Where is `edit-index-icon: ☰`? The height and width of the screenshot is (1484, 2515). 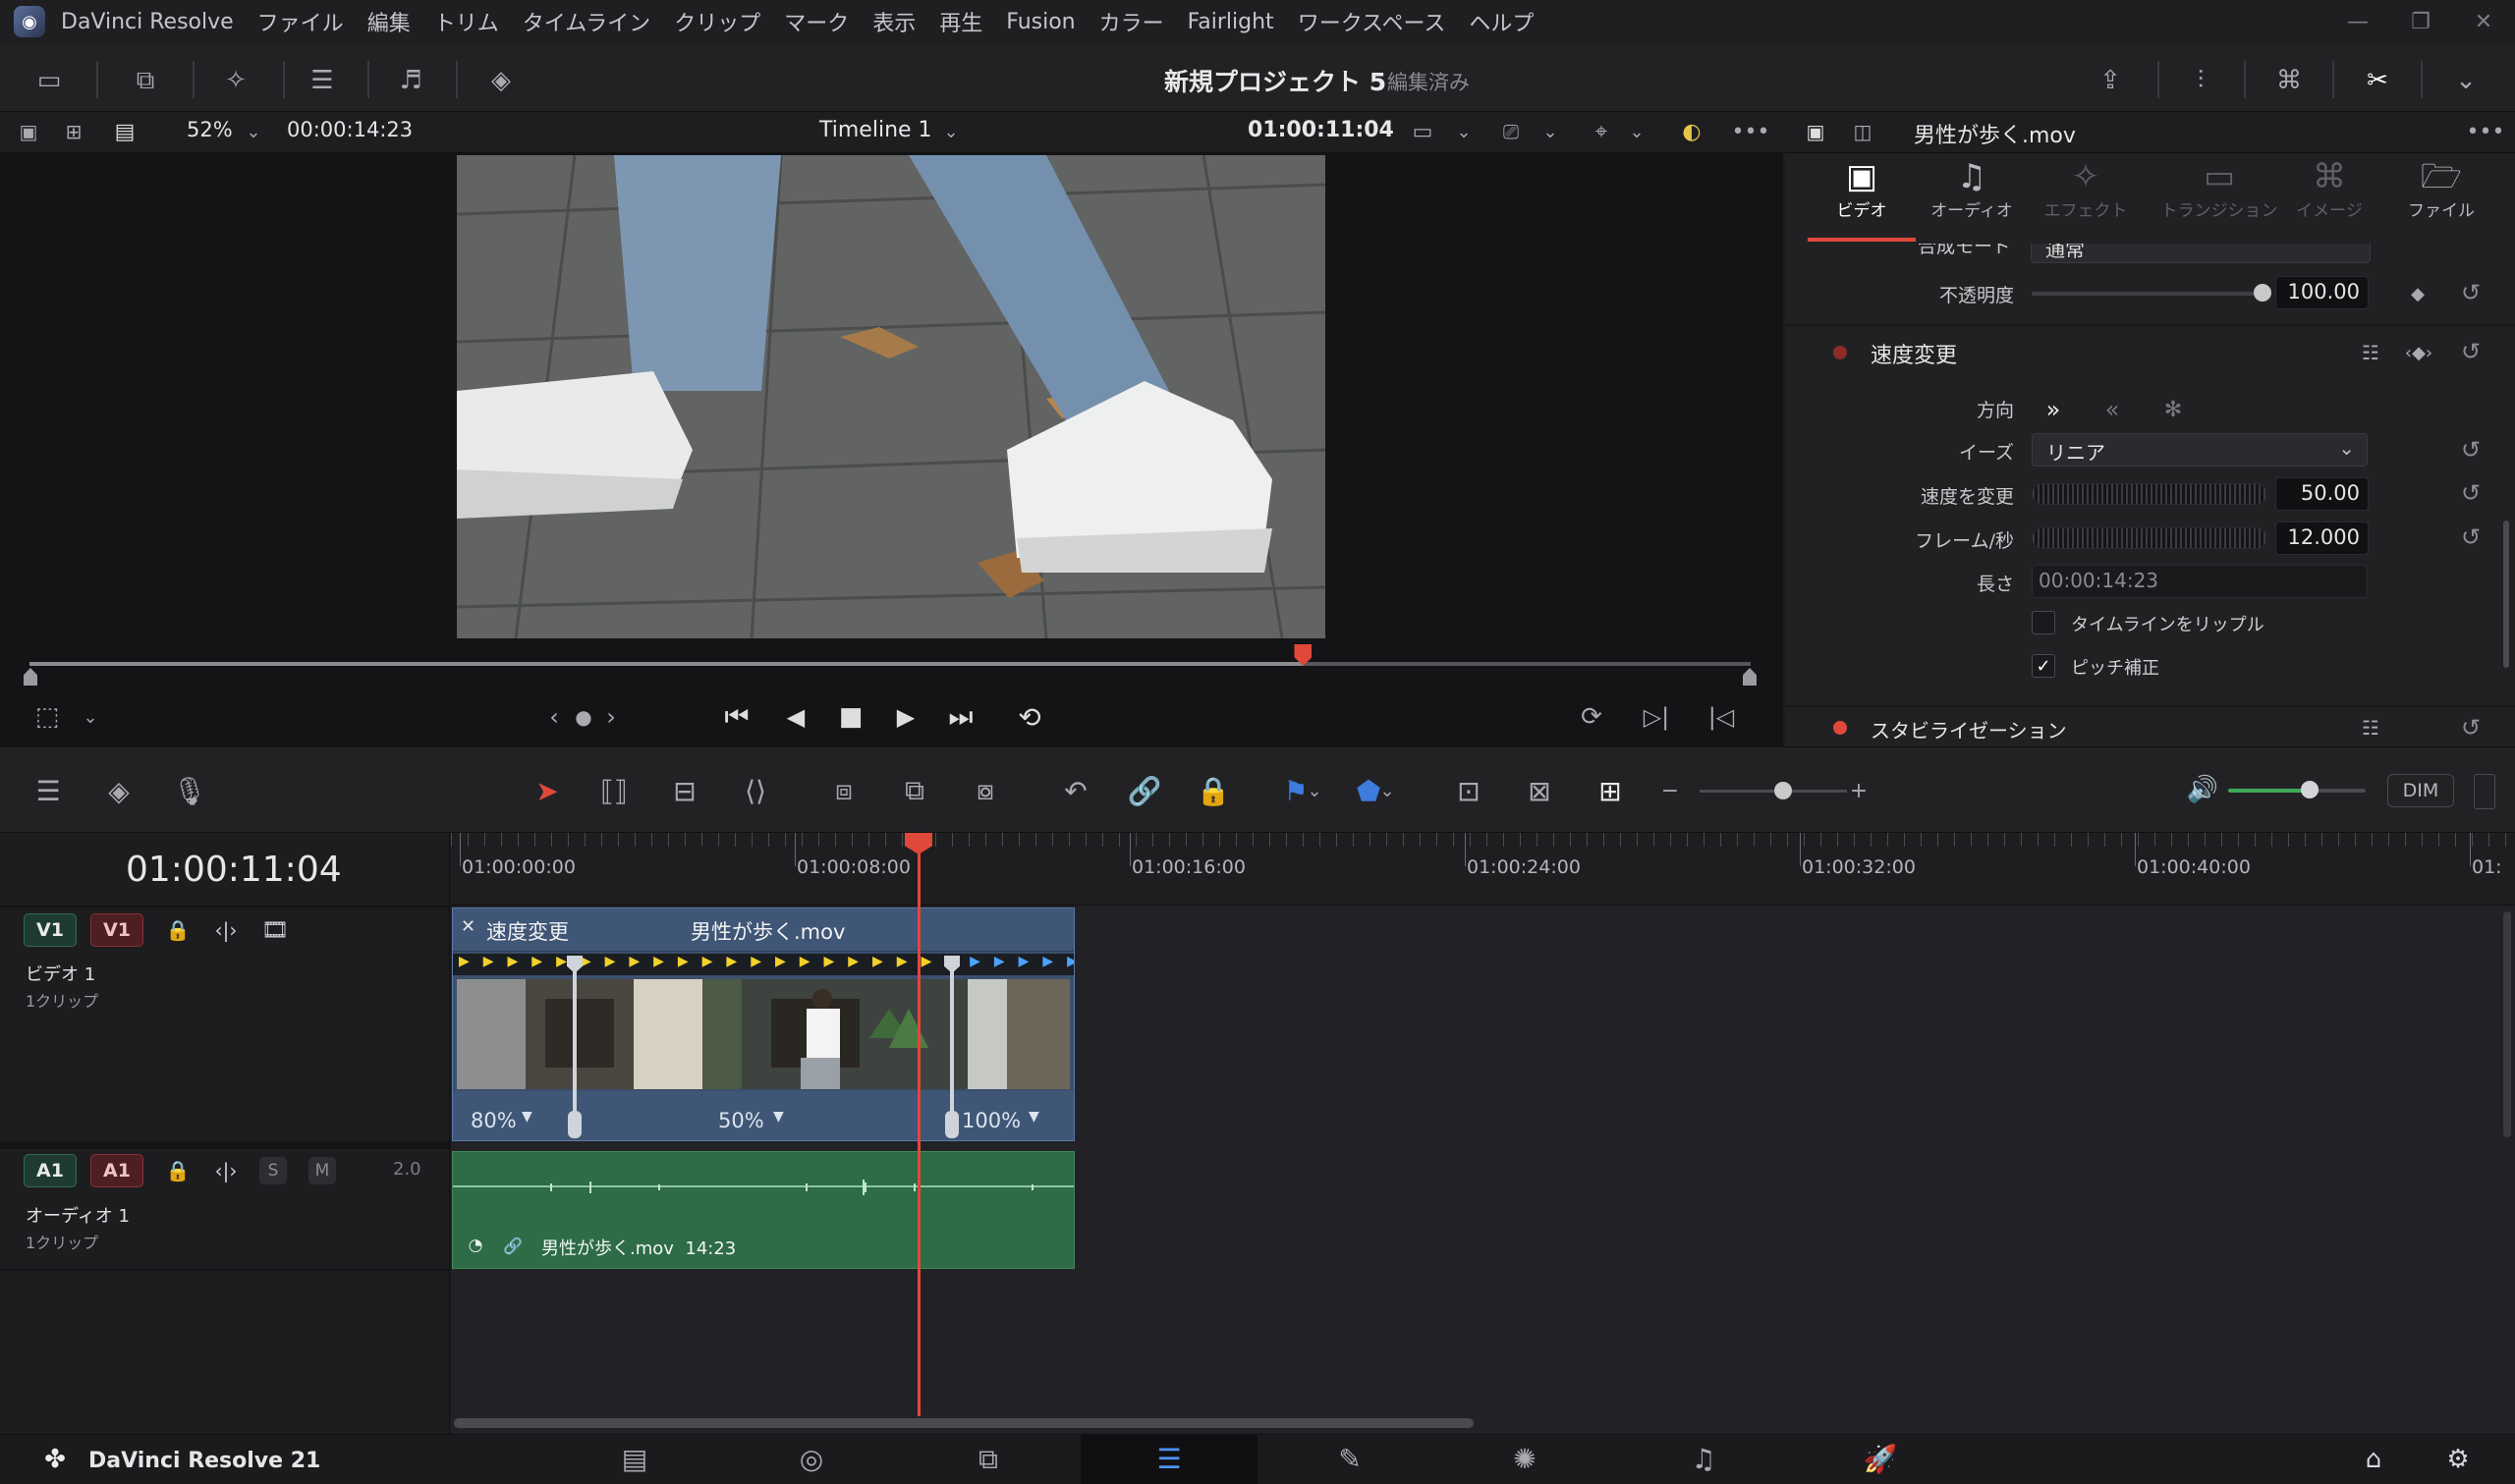
edit-index-icon: ☰ is located at coordinates (322, 80).